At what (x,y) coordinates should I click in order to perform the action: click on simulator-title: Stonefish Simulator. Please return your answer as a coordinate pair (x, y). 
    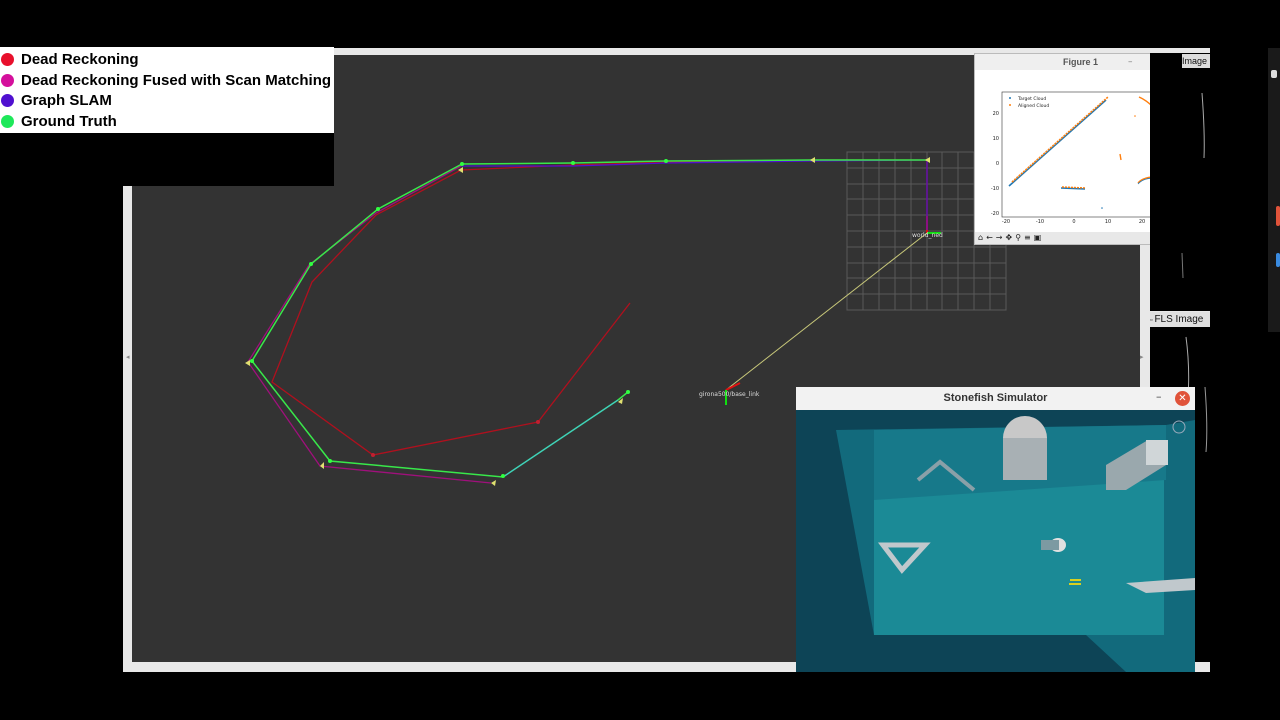
    Looking at the image, I should click on (995, 398).